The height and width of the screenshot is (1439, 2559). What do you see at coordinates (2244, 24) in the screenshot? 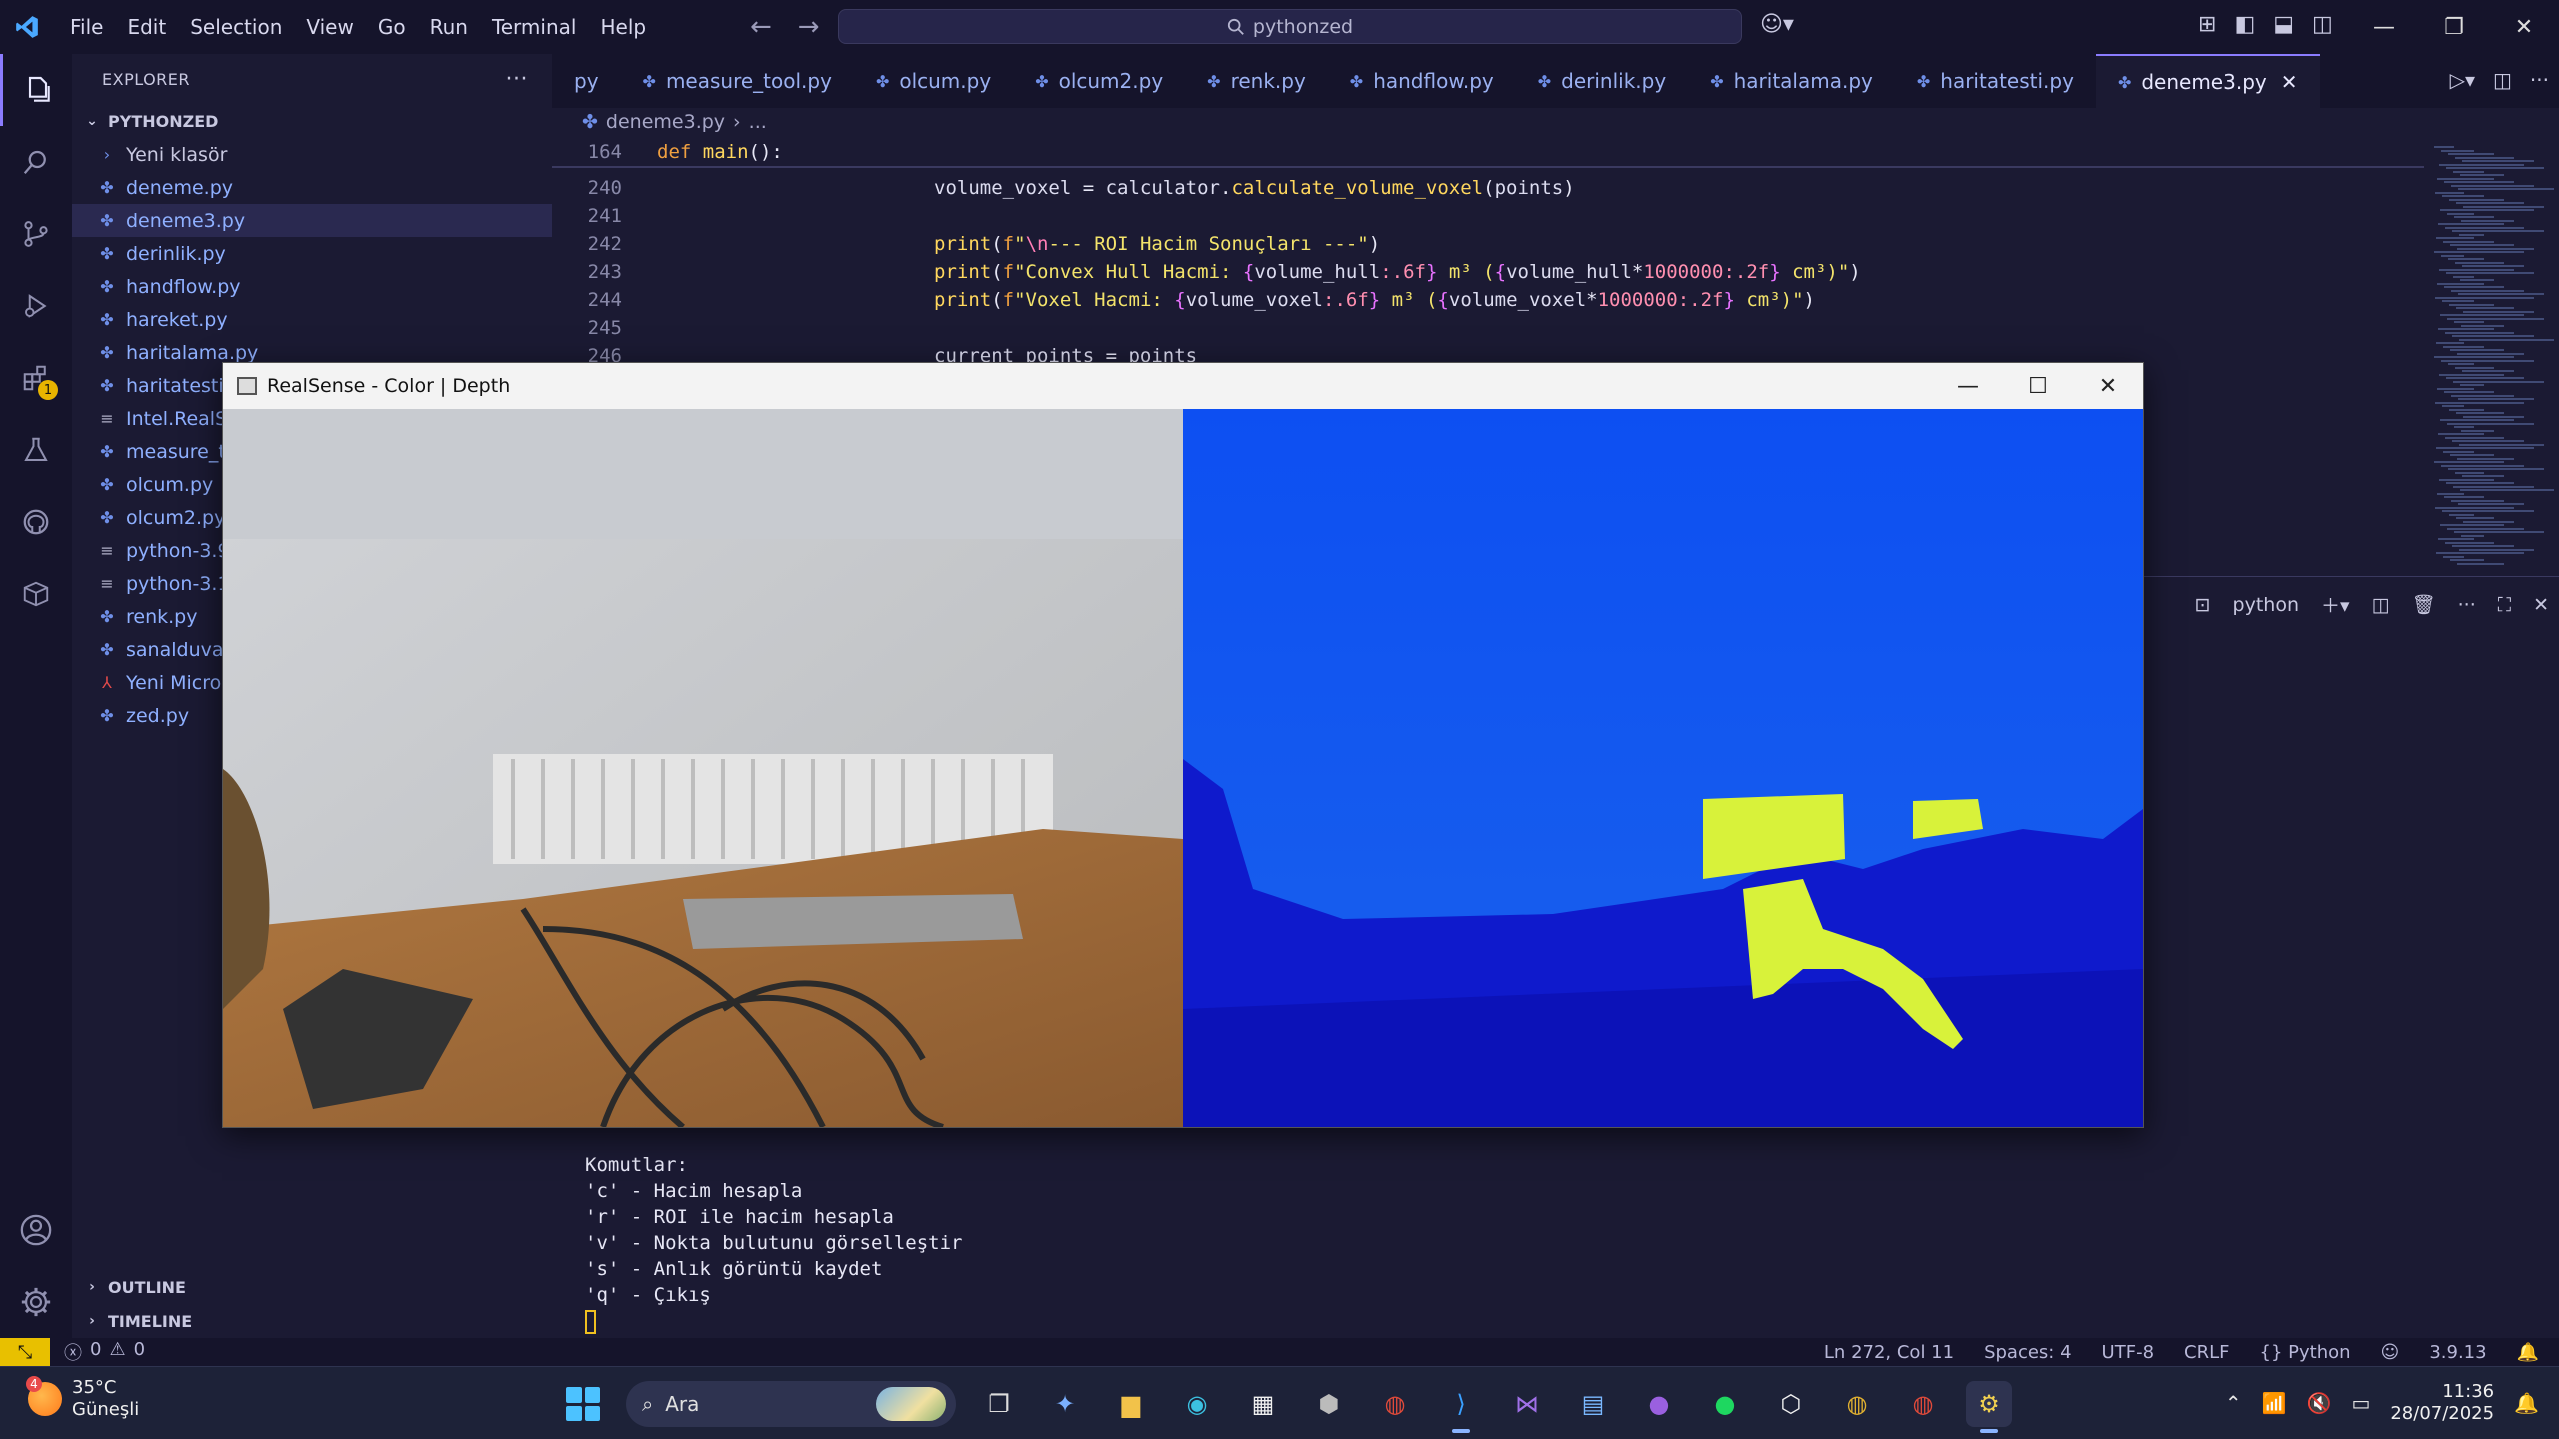
I see `toggle-sidebar-icon: ◧` at bounding box center [2244, 24].